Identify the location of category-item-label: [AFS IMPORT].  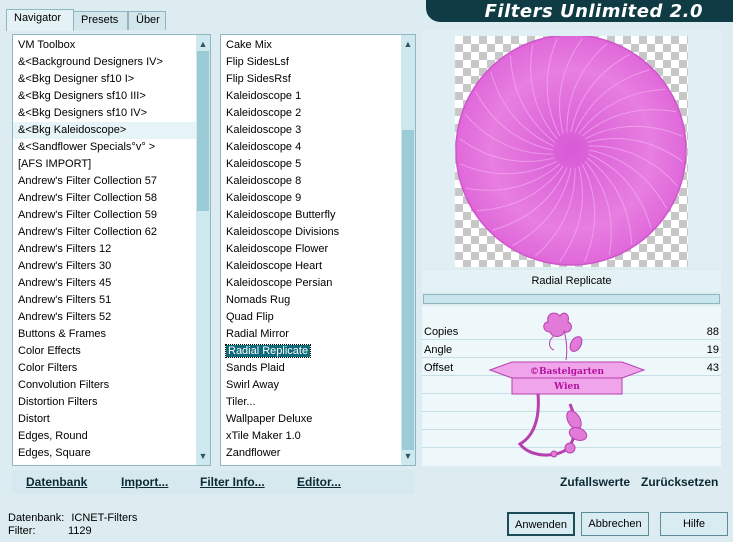
(55, 164).